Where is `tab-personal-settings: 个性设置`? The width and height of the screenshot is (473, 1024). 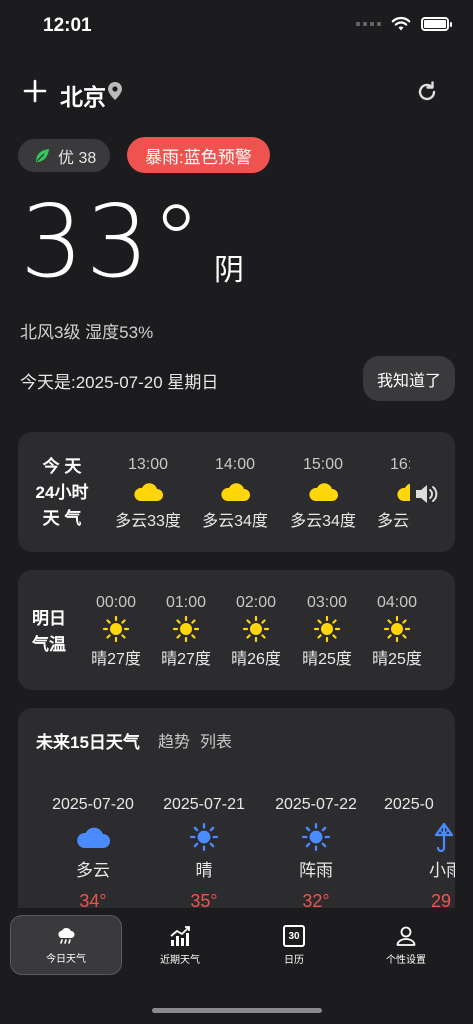 tab-personal-settings: 个性设置 is located at coordinates (406, 945).